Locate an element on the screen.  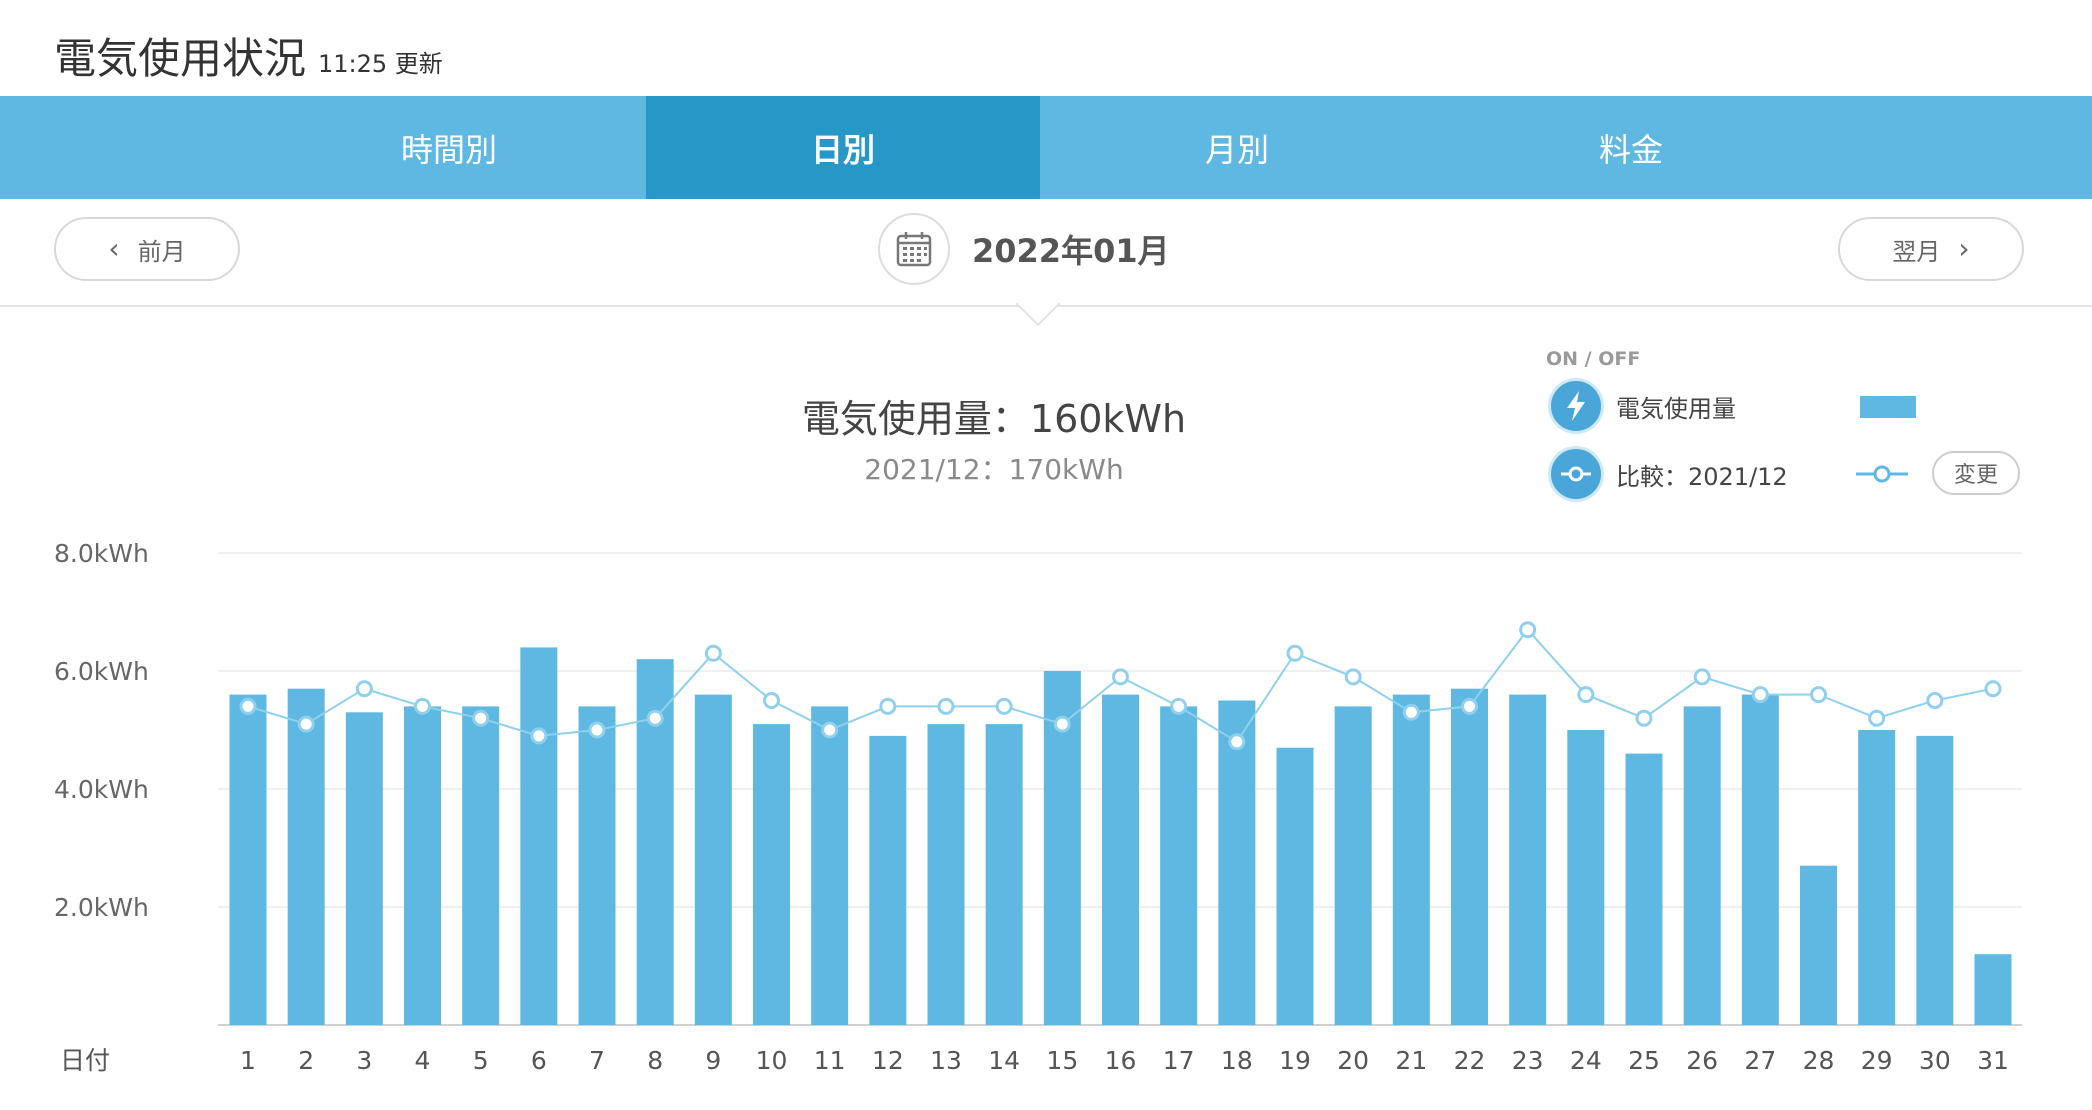
x-axis-label: 日付 is located at coordinates (85, 1060).